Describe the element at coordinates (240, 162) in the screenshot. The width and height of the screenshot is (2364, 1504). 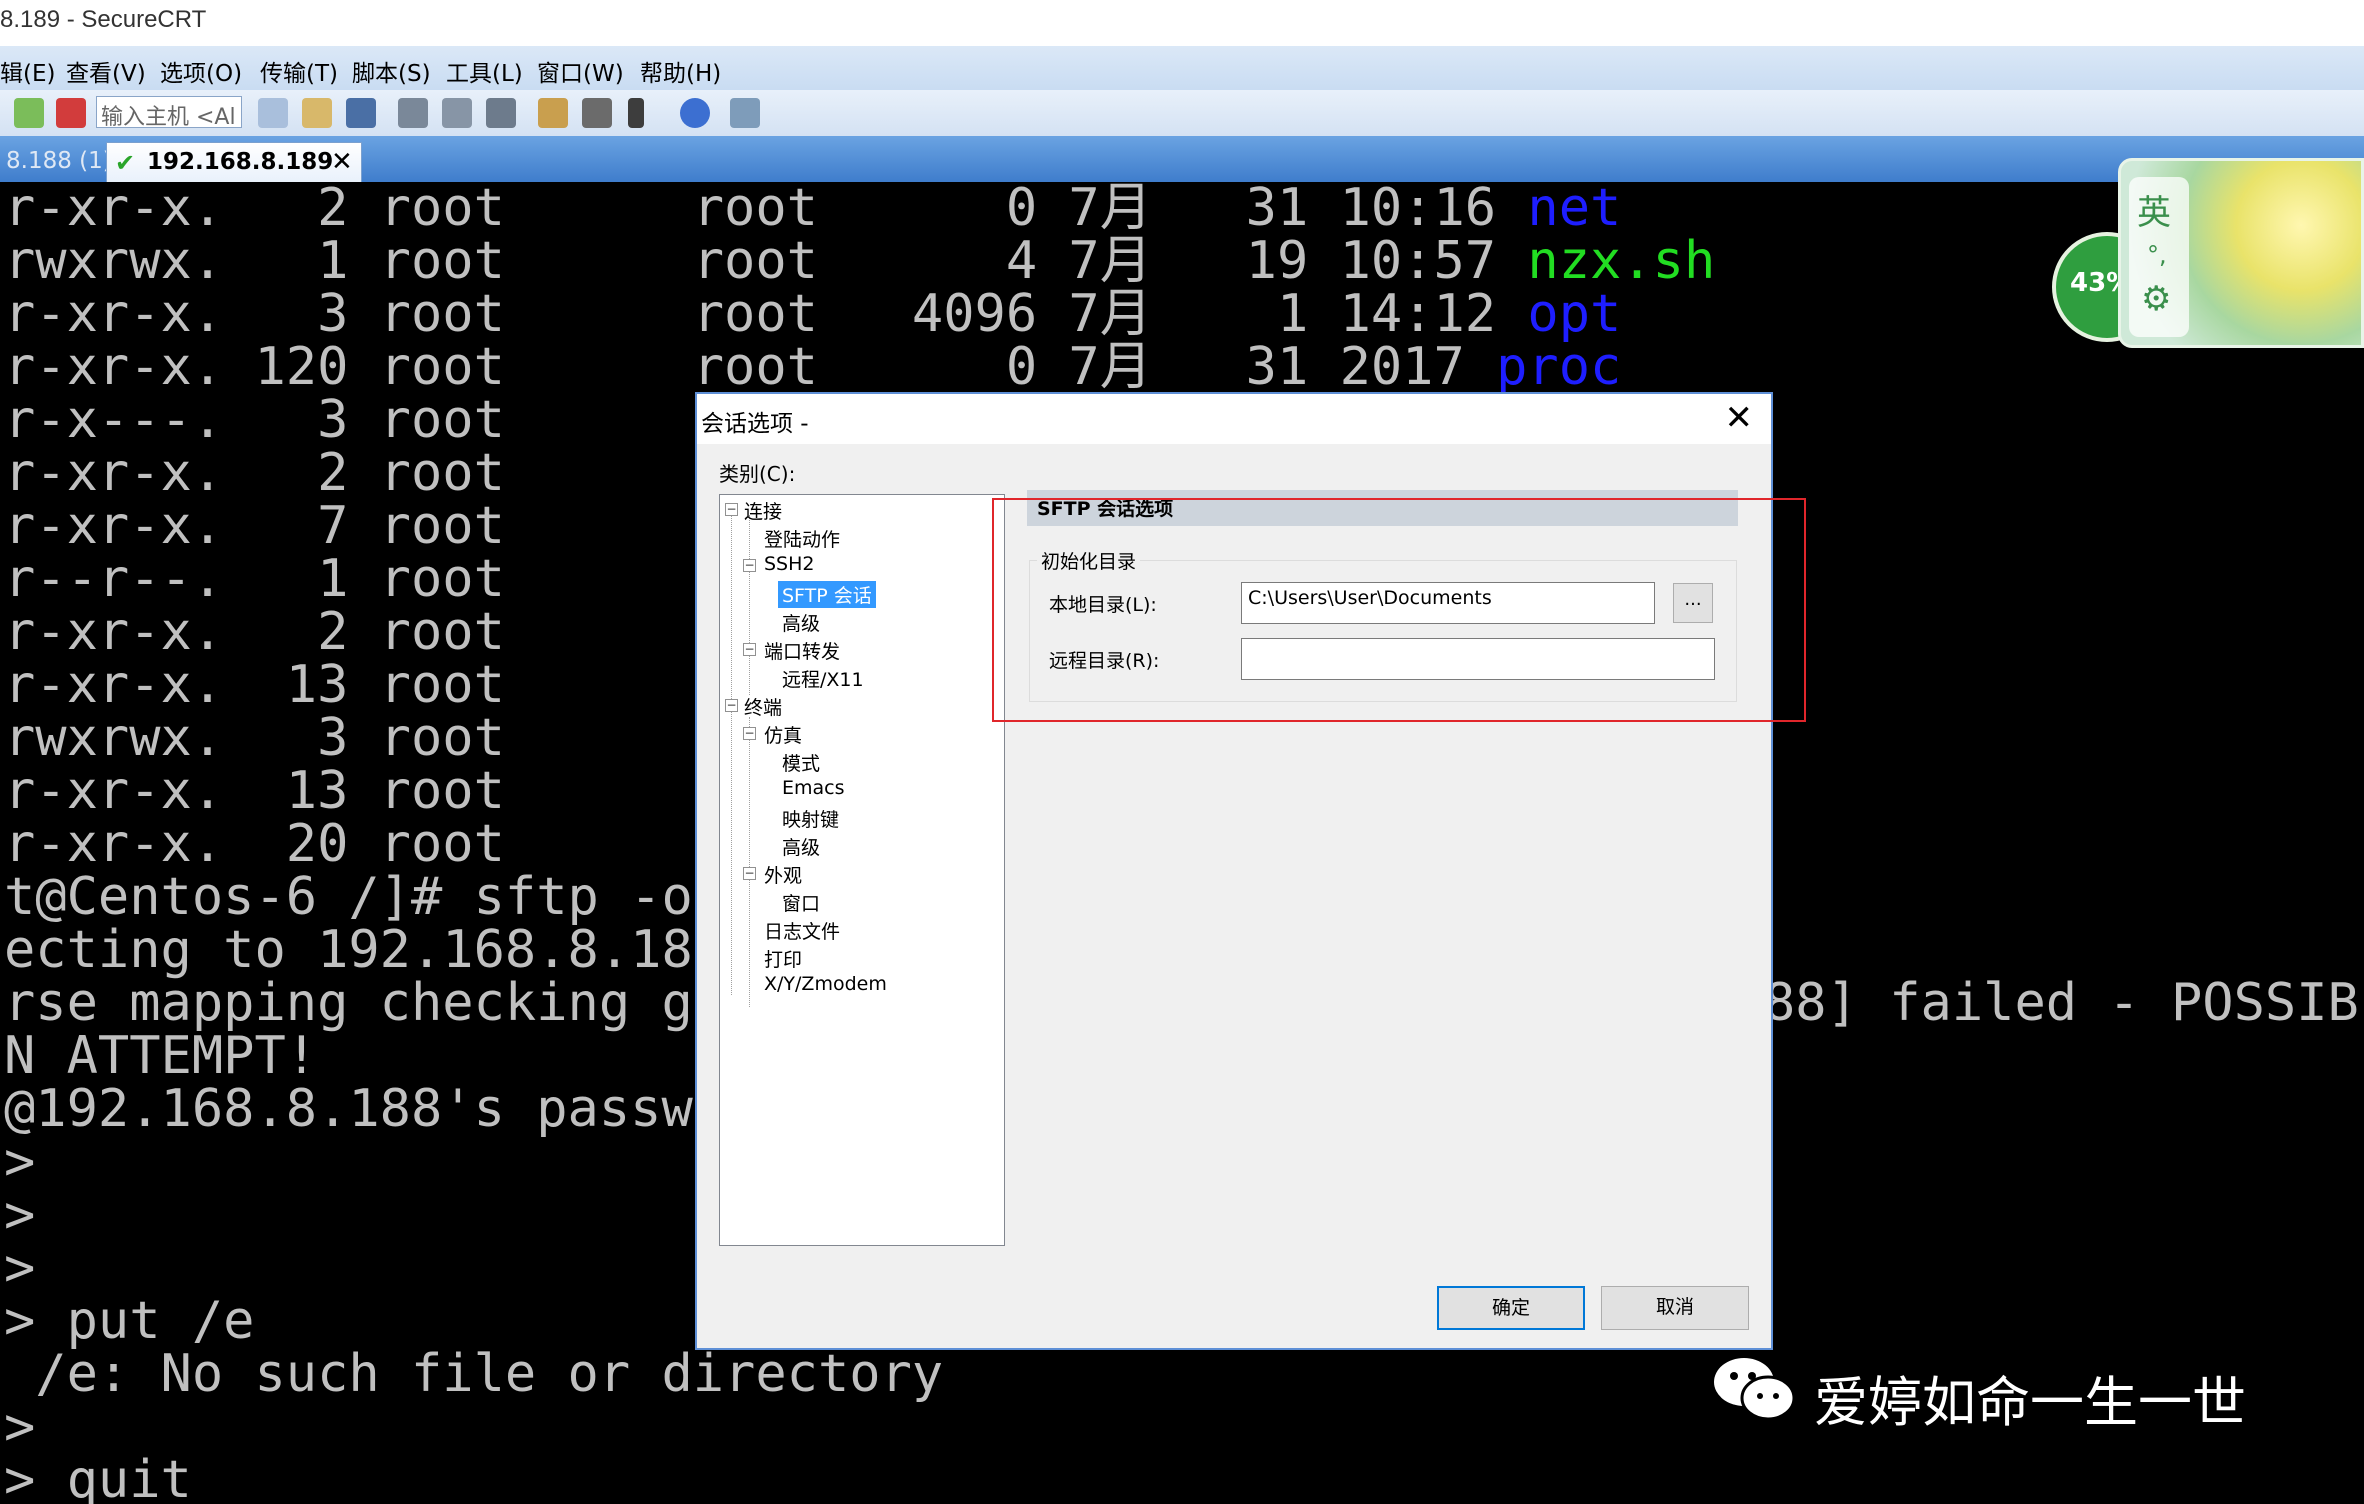
I see `tab-label: 192.168.8.189` at that location.